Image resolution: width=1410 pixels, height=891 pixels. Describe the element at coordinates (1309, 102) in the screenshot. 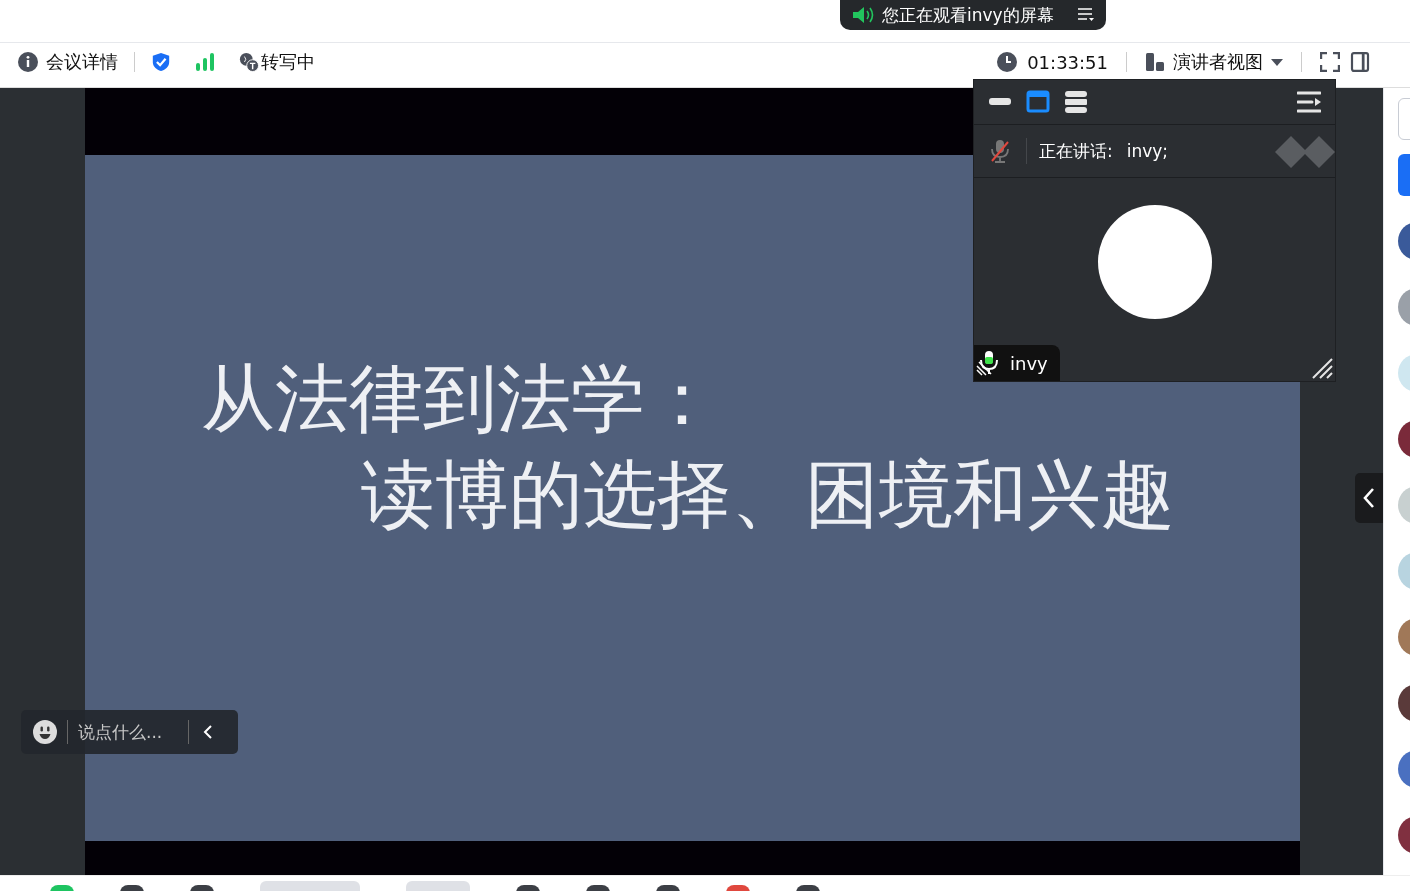

I see `collapse-list-icon` at that location.